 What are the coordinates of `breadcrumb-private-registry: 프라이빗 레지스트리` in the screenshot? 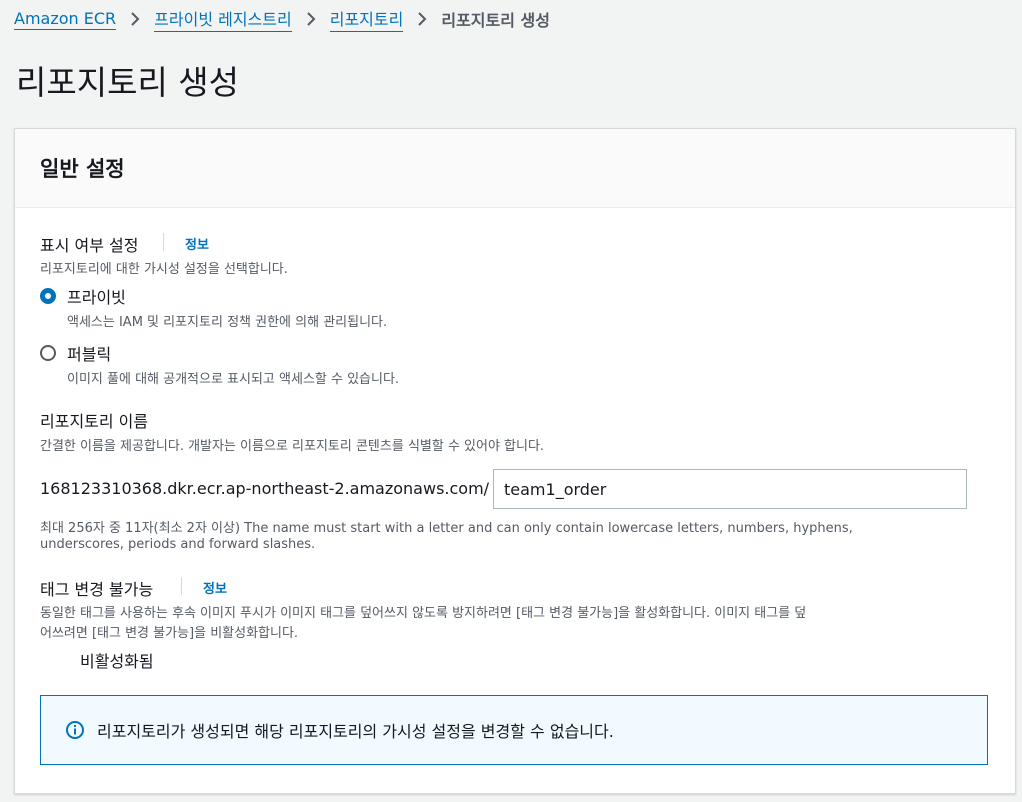 It's located at (223, 19).